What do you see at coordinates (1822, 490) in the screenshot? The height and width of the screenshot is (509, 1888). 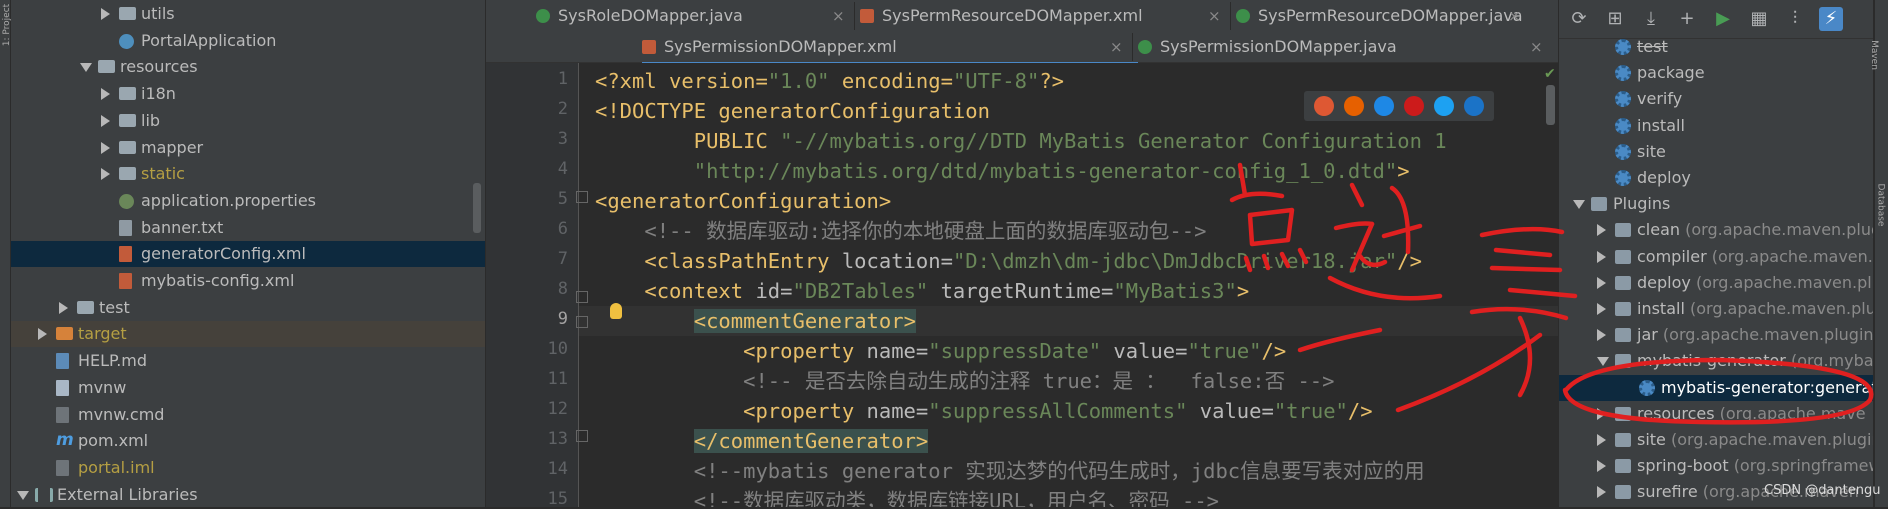 I see `watermark: CSDN @dantengu` at bounding box center [1822, 490].